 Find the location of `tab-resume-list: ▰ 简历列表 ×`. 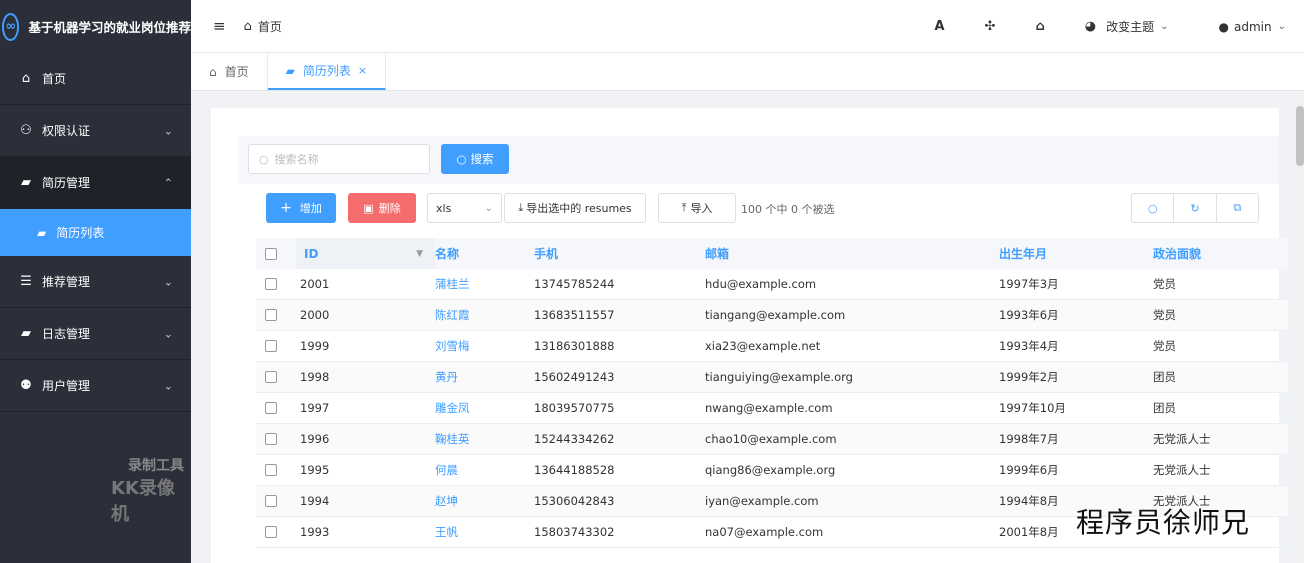

tab-resume-list: ▰ 简历列表 × is located at coordinates (327, 71).